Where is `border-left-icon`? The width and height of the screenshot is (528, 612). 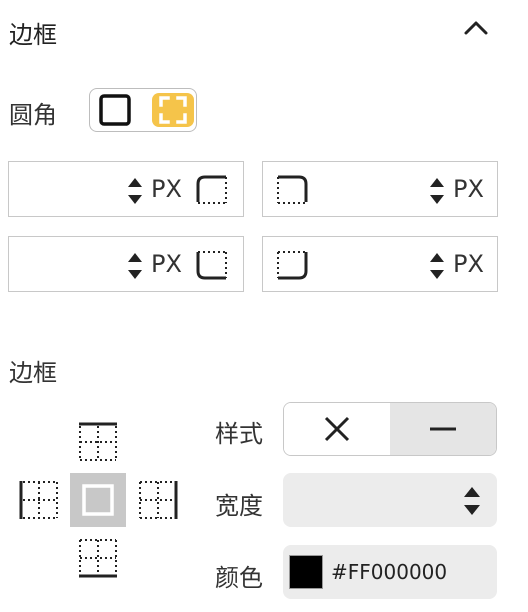 border-left-icon is located at coordinates (38, 500).